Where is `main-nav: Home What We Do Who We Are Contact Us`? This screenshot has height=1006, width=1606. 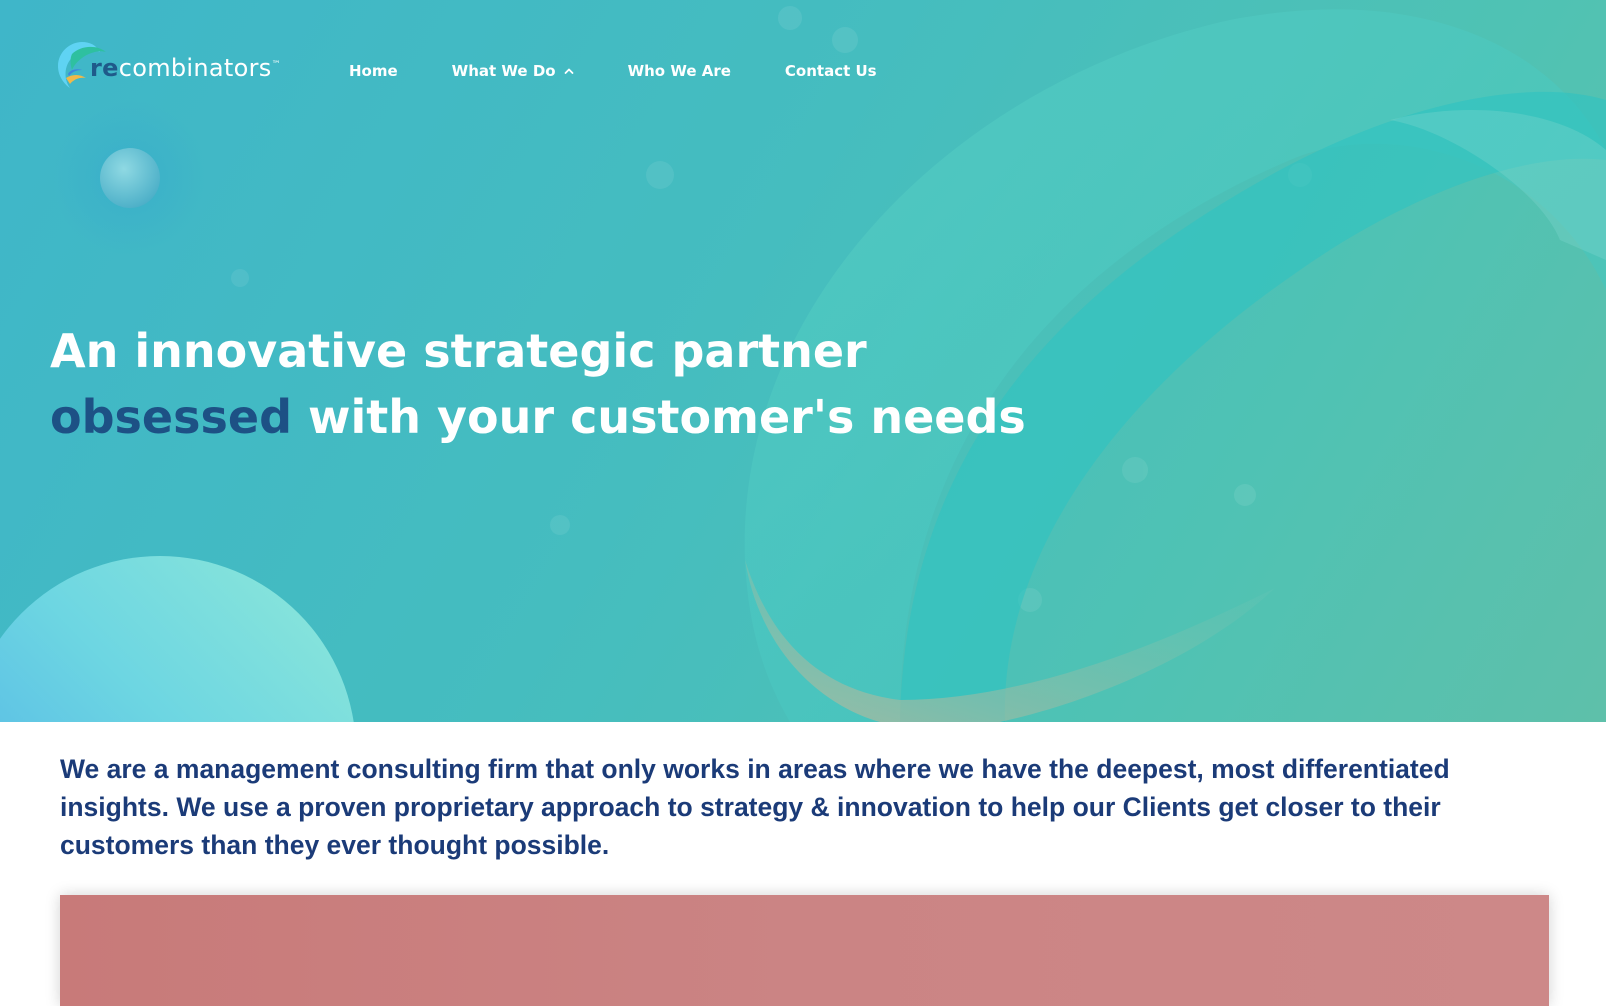
main-nav: Home What We Do Who We Are Contact Us is located at coordinates (613, 71).